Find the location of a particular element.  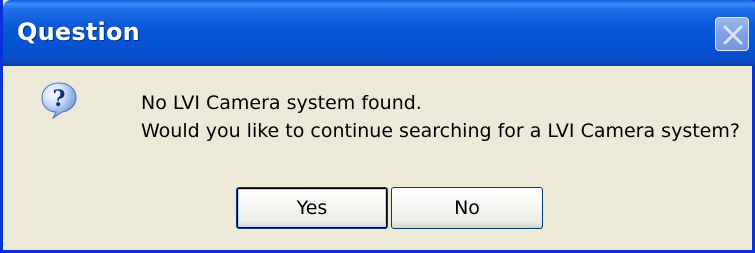

close-button is located at coordinates (732, 34).